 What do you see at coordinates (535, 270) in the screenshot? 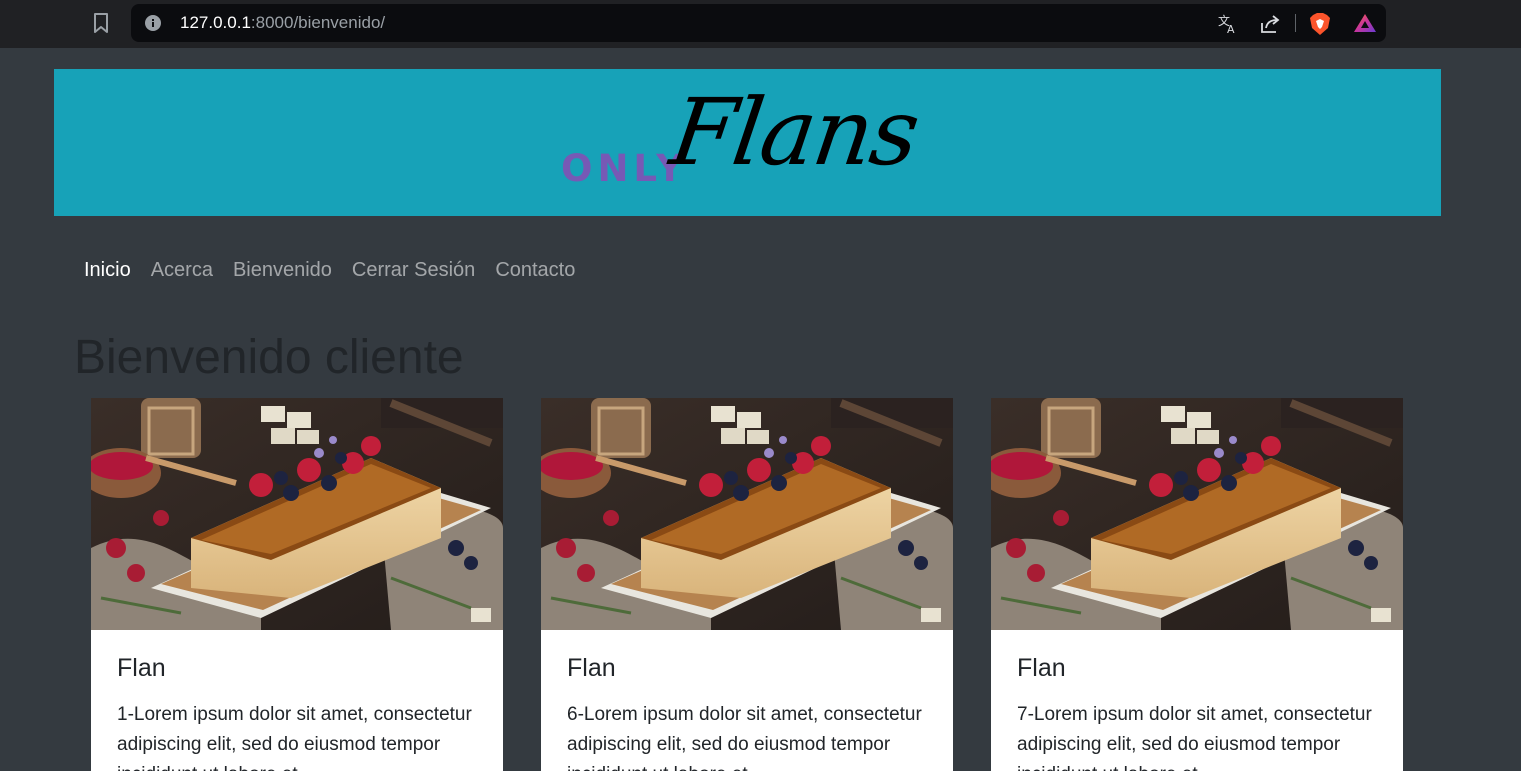
I see `nav-item-contacto: Contacto` at bounding box center [535, 270].